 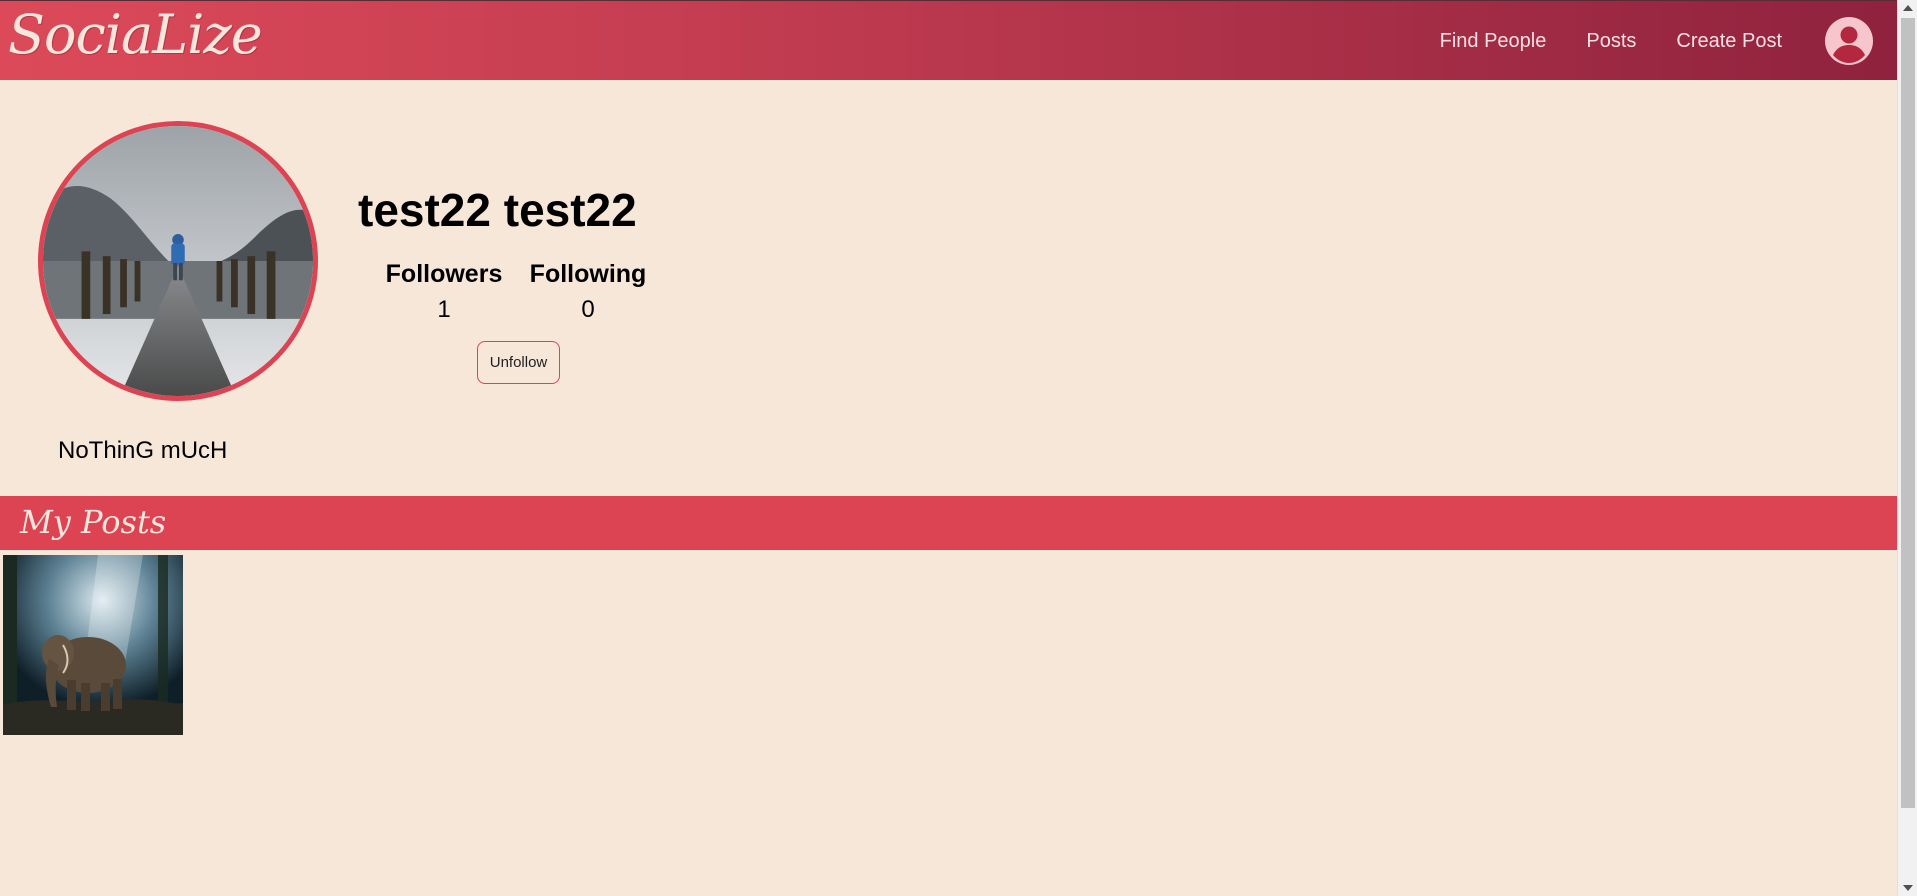 What do you see at coordinates (948, 40) in the screenshot?
I see `navbar: SociaLize Find People Posts Create Post` at bounding box center [948, 40].